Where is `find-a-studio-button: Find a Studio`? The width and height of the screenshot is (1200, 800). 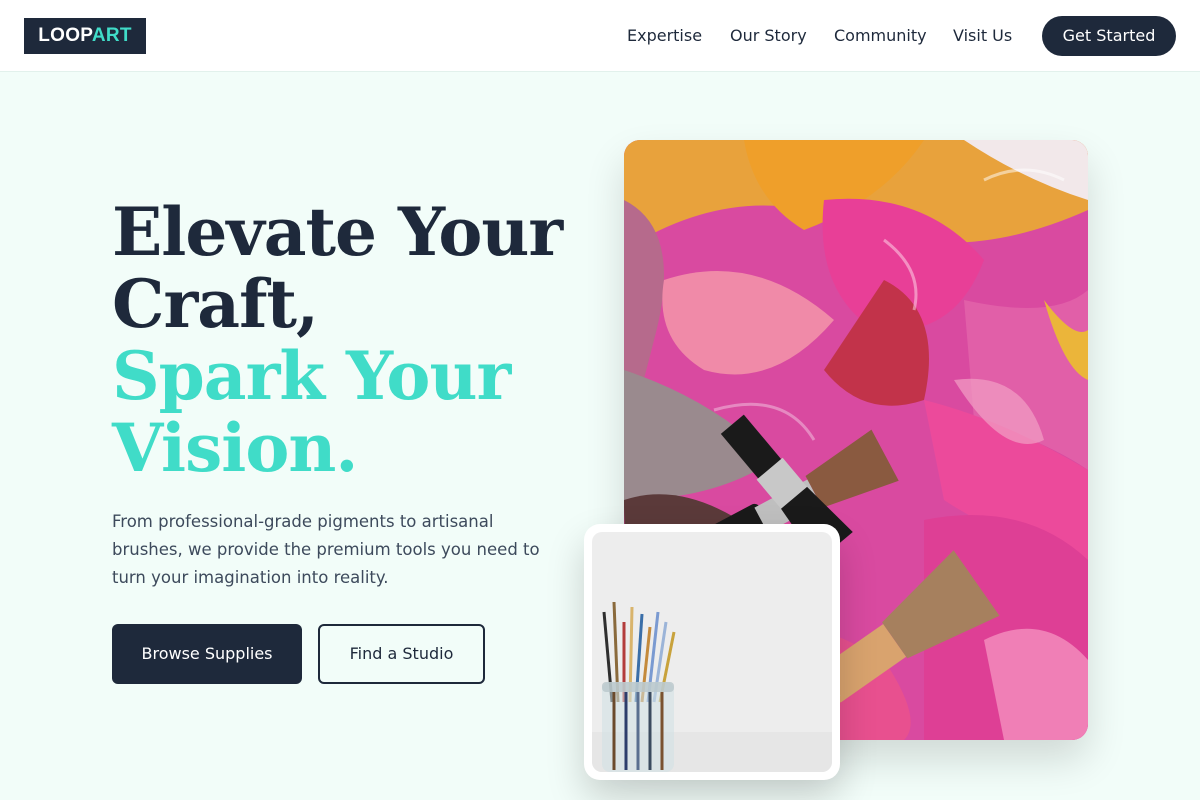
find-a-studio-button: Find a Studio is located at coordinates (401, 654).